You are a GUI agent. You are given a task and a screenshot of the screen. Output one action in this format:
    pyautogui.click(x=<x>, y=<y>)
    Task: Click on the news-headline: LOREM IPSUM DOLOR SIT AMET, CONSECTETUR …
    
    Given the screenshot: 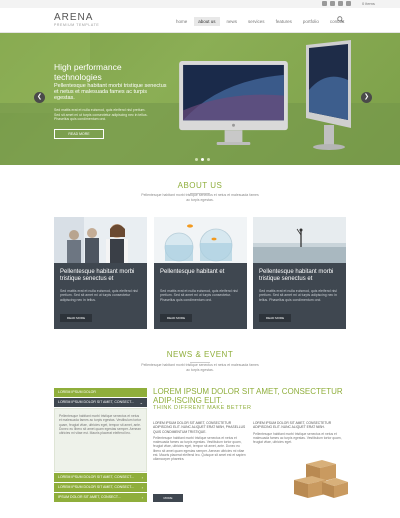 What is the action you would take?
    pyautogui.click(x=248, y=396)
    